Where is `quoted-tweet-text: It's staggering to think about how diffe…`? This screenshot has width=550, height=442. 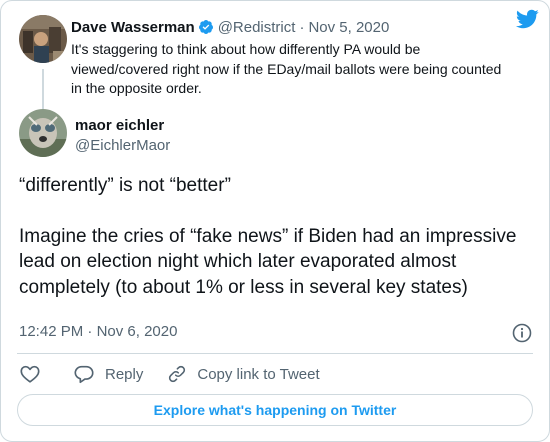 quoted-tweet-text: It's staggering to think about how diffe… is located at coordinates (286, 68).